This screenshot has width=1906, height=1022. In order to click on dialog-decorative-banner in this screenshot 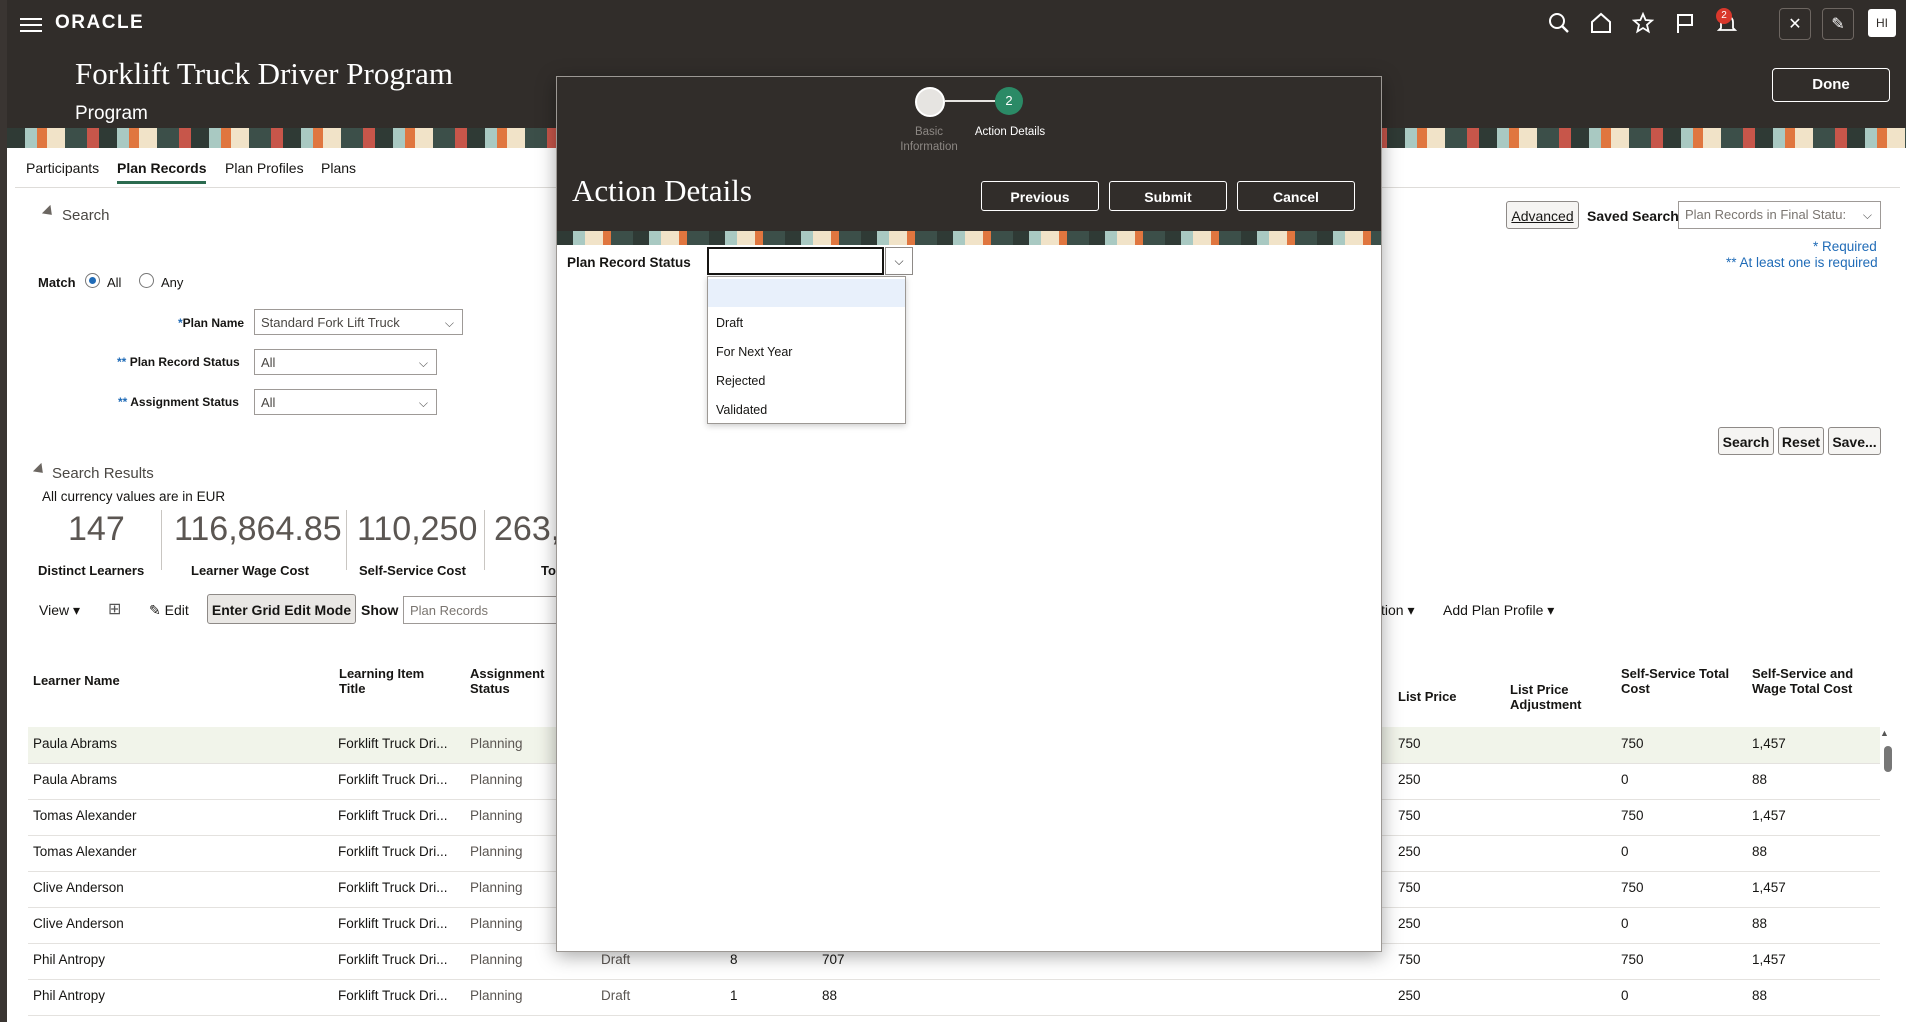, I will do `click(969, 238)`.